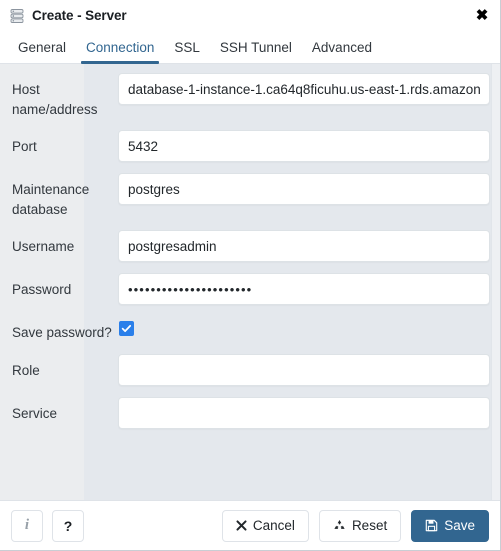  I want to click on control-service, so click(304, 412).